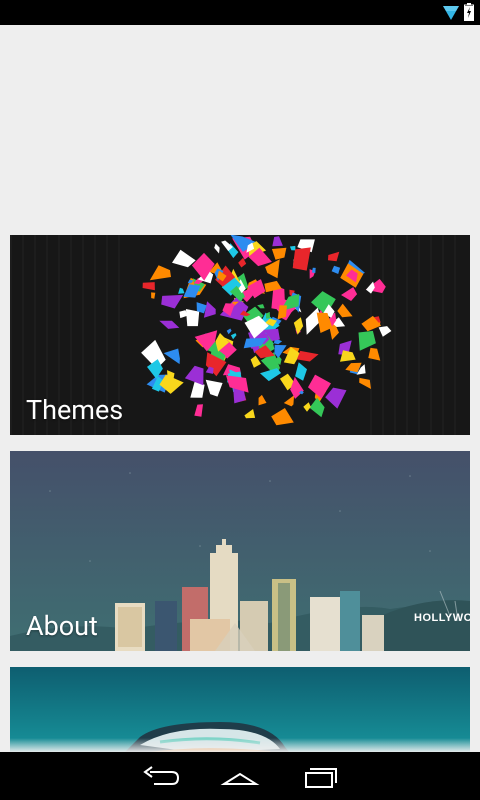  I want to click on home-icon, so click(240, 777).